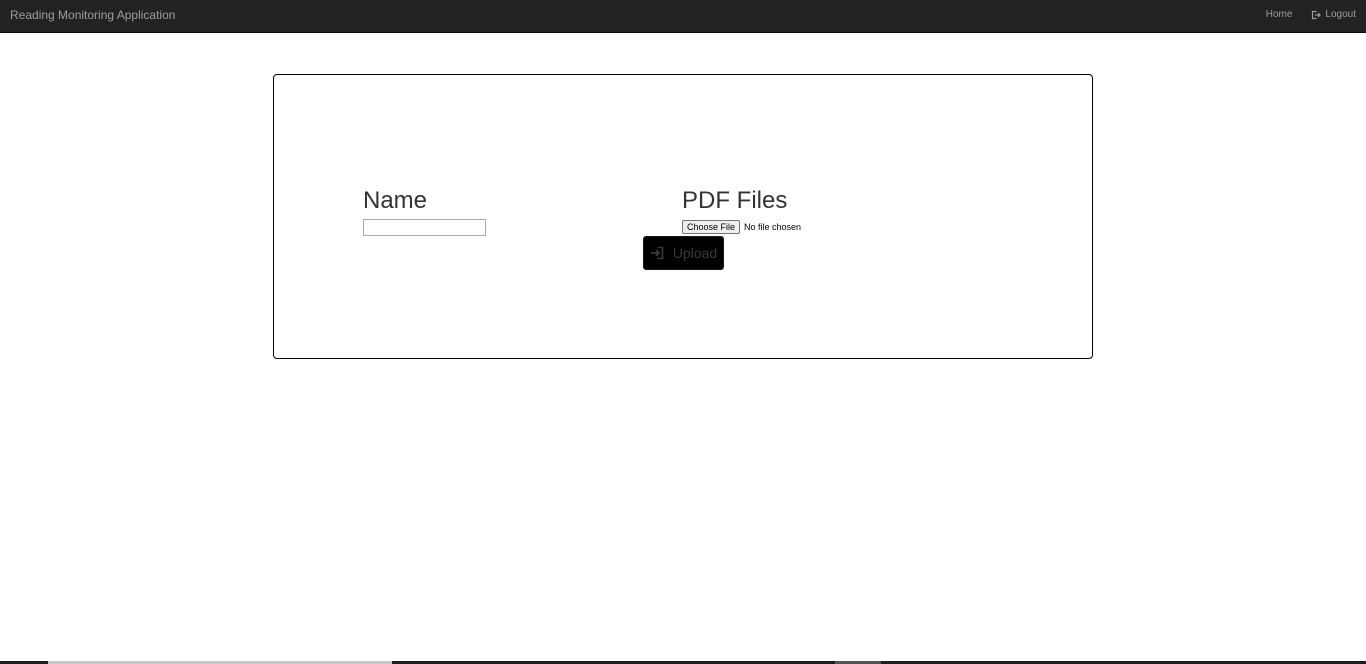 This screenshot has height=664, width=1366. I want to click on name-input, so click(424, 227).